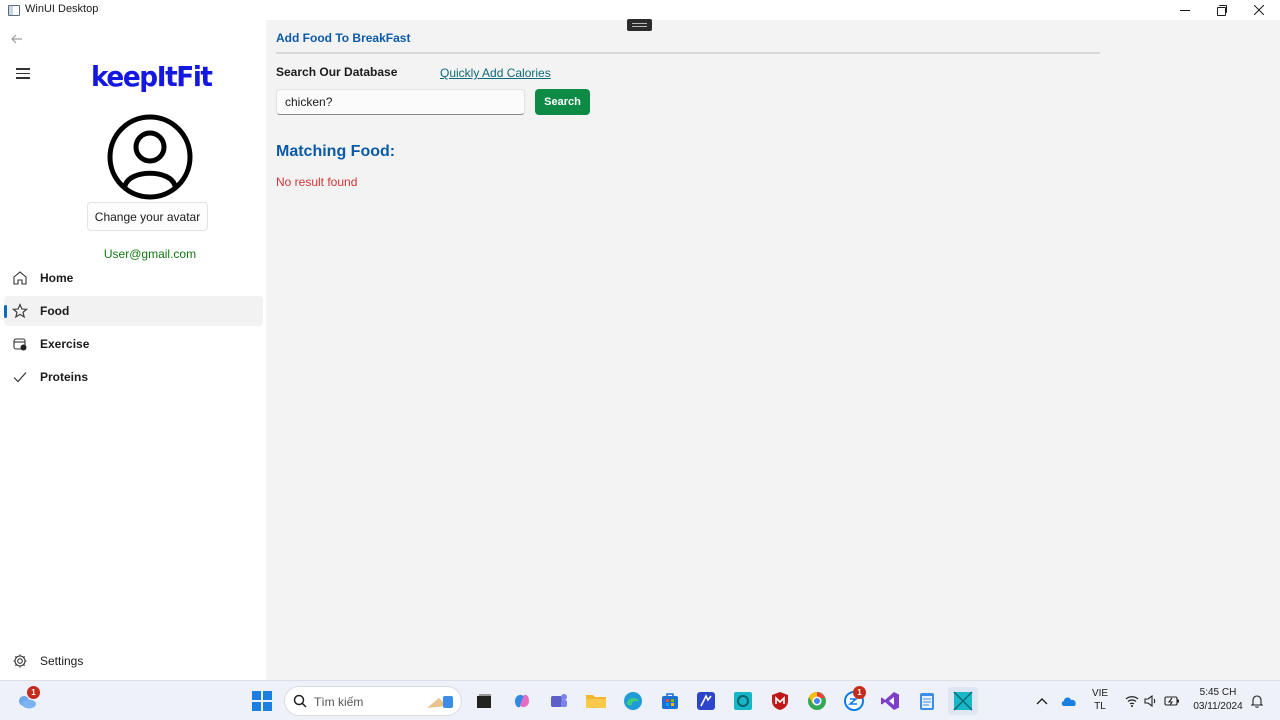 This screenshot has width=1280, height=720. What do you see at coordinates (150, 254) in the screenshot?
I see `user-email: User@gmail.com` at bounding box center [150, 254].